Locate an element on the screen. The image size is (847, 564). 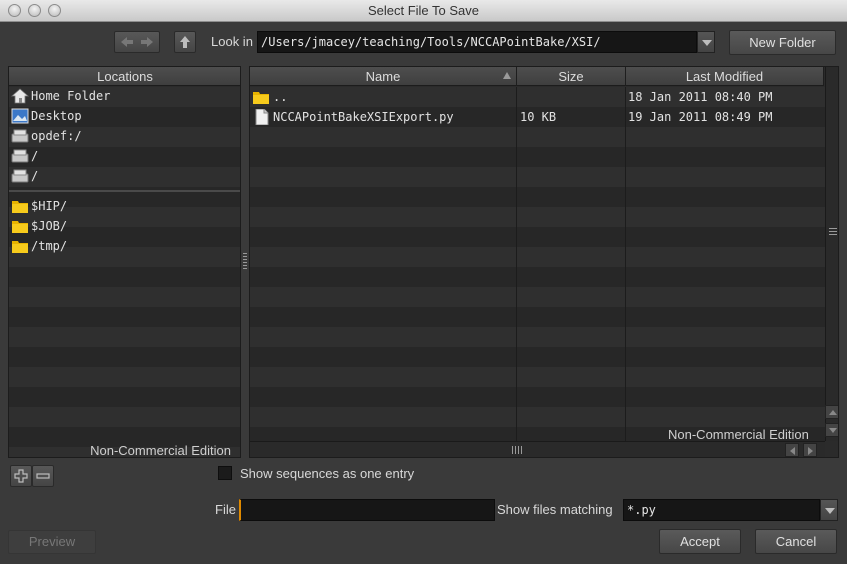
file-modified: 19 Jan 2011 08:49 PM is located at coordinates (700, 117).